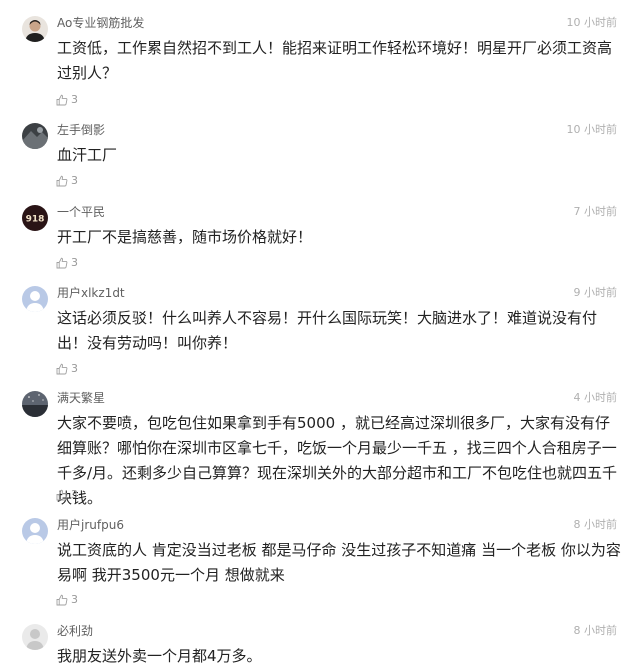 The height and width of the screenshot is (672, 641). I want to click on comment-username: 一个平民, so click(81, 212).